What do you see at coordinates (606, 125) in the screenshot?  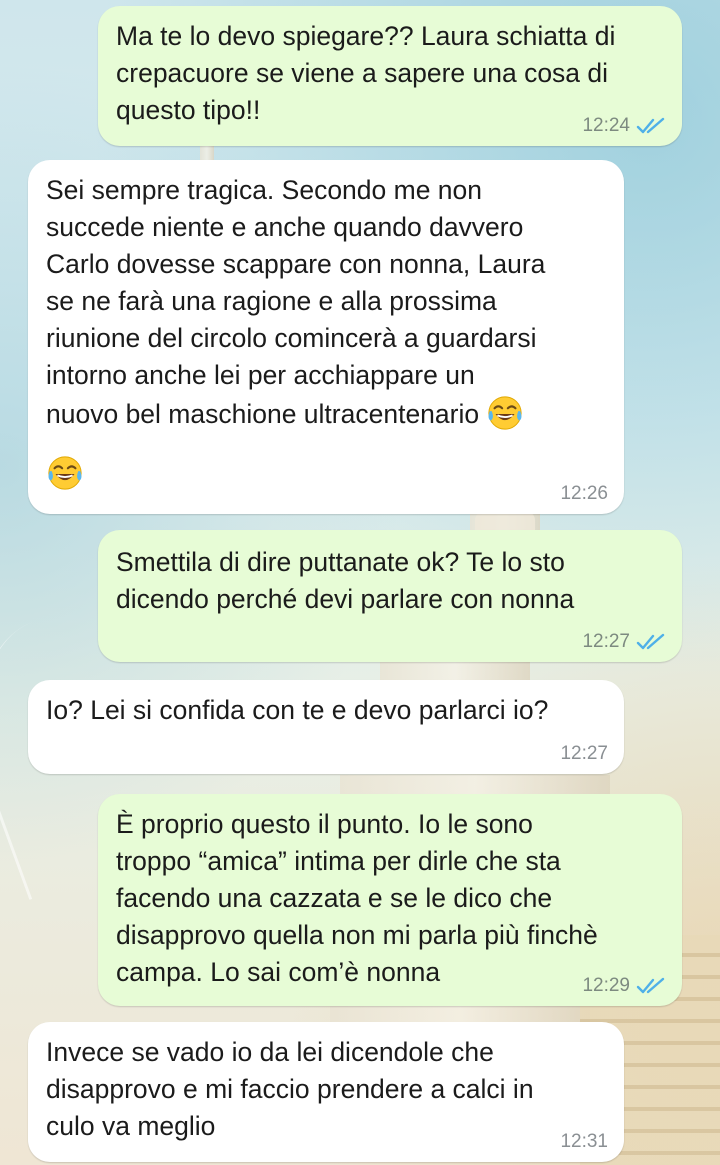 I see `message-time: 12:24` at bounding box center [606, 125].